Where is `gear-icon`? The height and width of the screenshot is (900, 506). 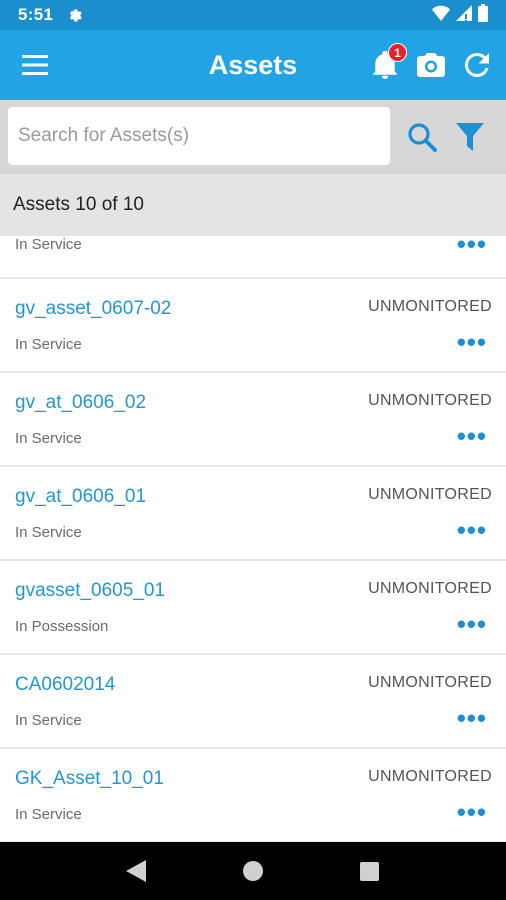 gear-icon is located at coordinates (75, 15).